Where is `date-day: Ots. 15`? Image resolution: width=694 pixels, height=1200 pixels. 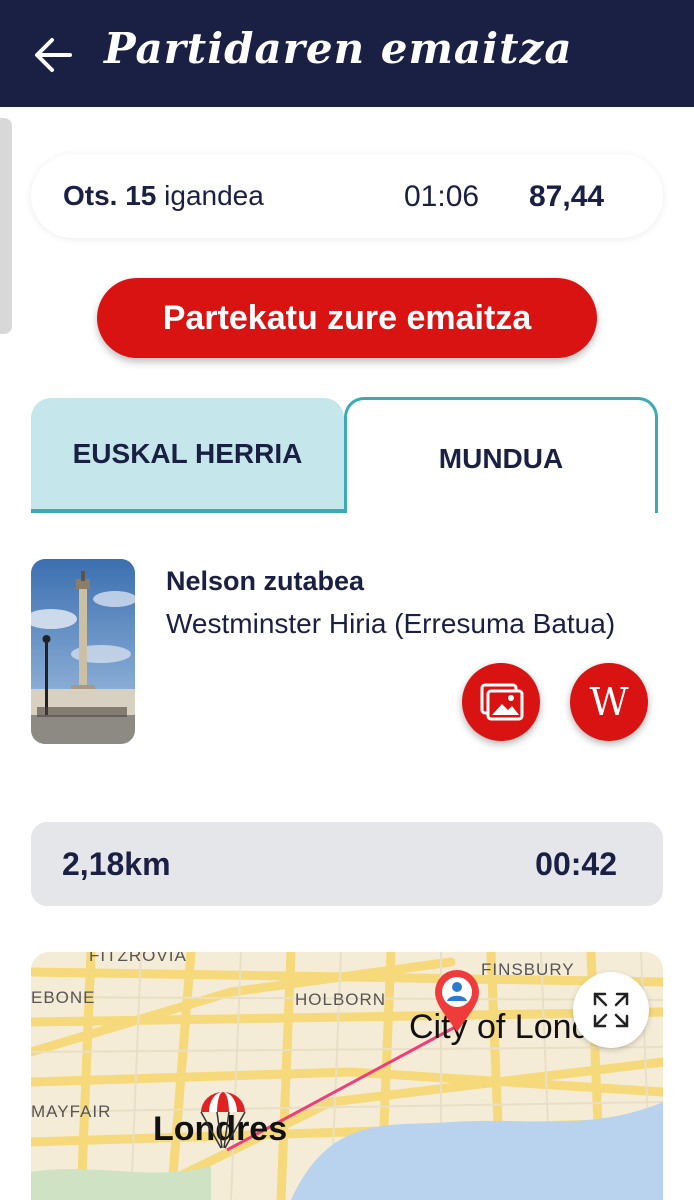
date-day: Ots. 15 is located at coordinates (110, 195).